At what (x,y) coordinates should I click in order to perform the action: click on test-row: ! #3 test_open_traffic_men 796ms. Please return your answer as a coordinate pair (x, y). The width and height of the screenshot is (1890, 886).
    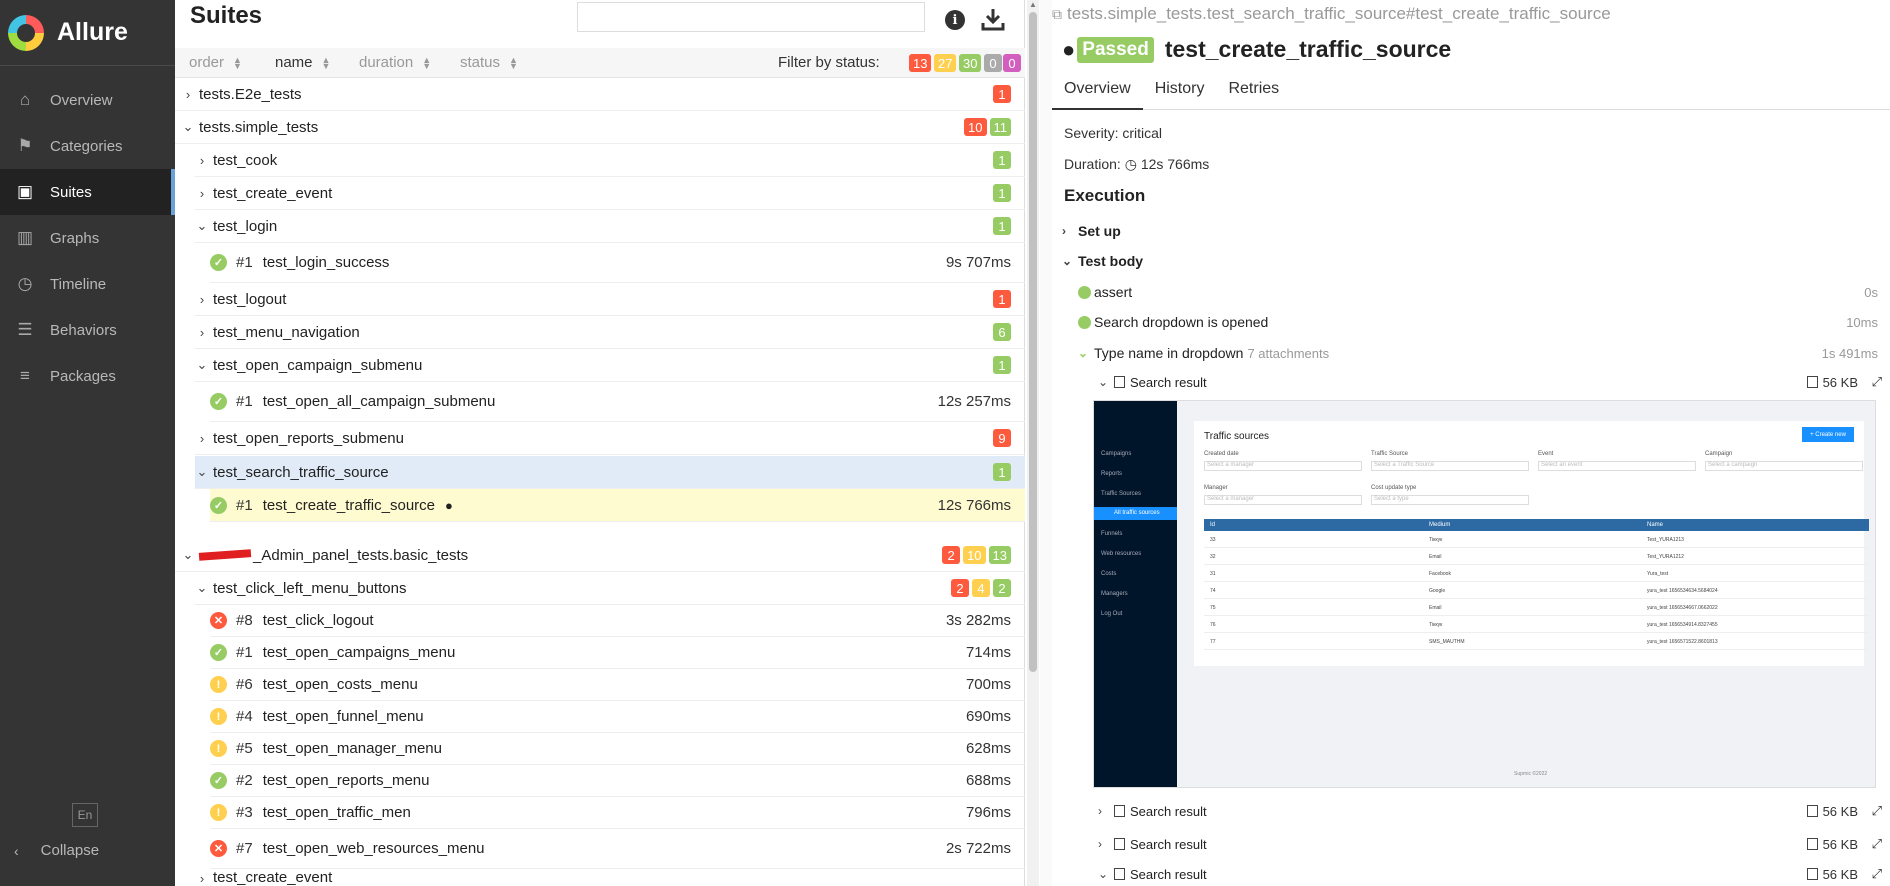
    Looking at the image, I should click on (617, 813).